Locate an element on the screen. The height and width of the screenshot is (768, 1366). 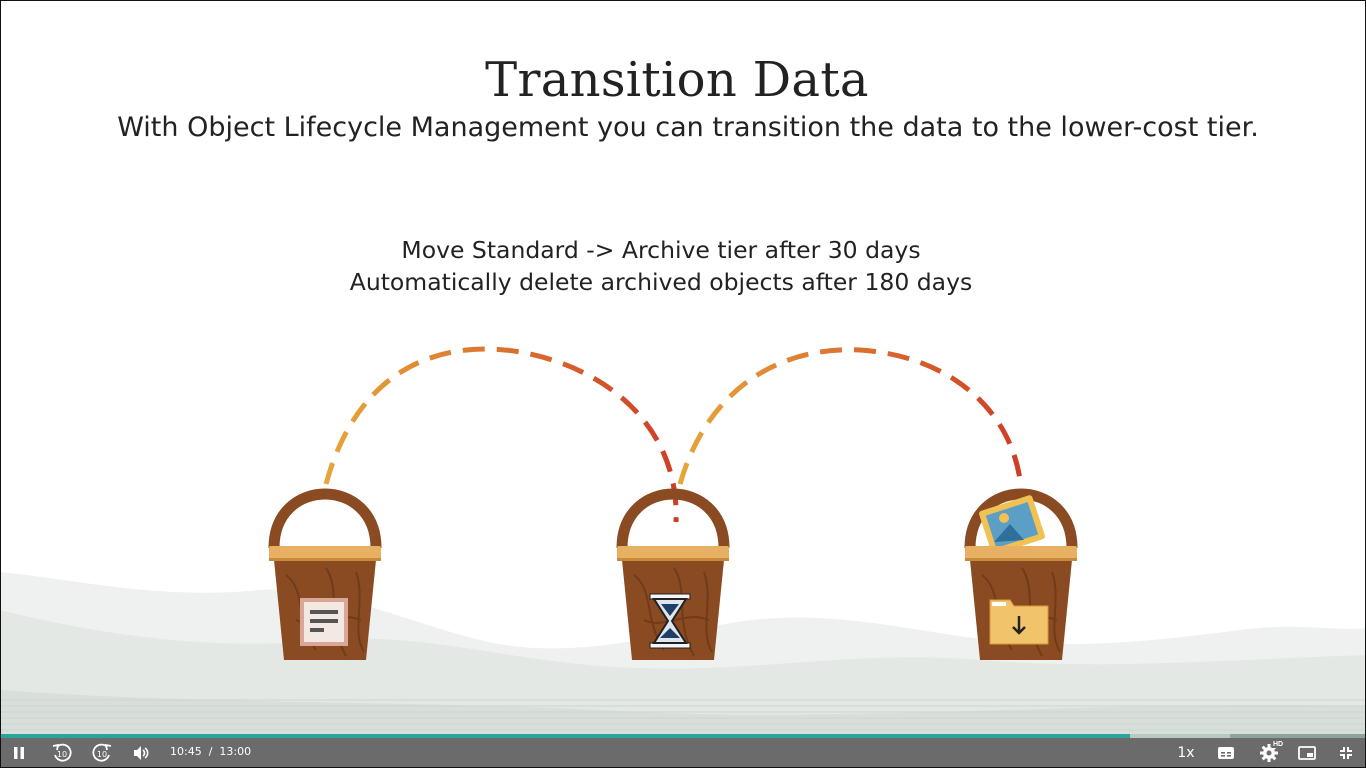
time-display: 10:45 / 13:00 is located at coordinates (210, 751).